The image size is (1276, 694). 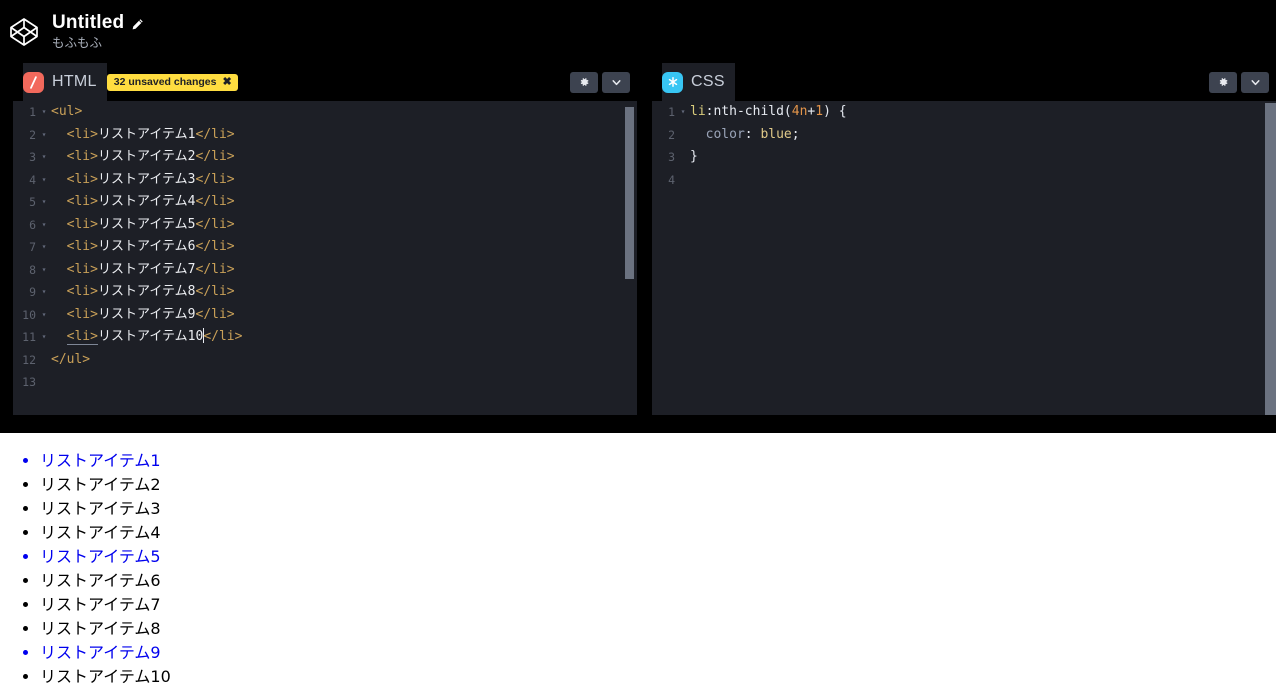 I want to click on unsaved-changes-label: 32 unsaved changes, so click(x=165, y=81).